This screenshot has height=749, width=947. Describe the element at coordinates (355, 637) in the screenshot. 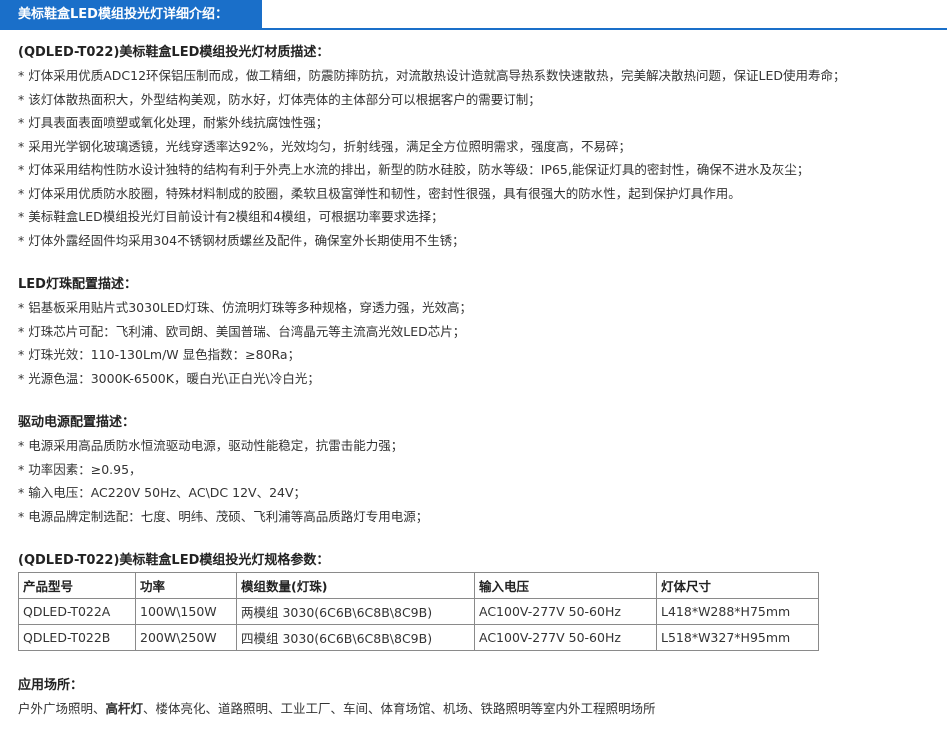

I see `spec-cell: 四模组 3030(6C6B\6C8B\8C9B)` at that location.